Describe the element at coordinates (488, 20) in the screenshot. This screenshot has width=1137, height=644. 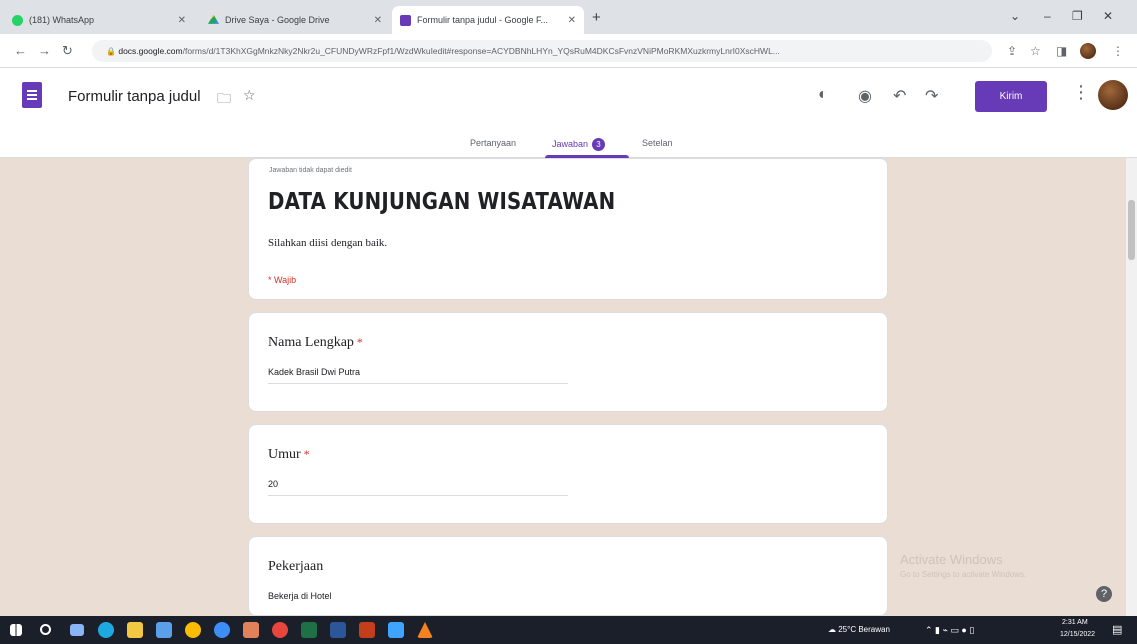
I see `tab-forms: Formulir tanpa judul - Google F... ✕` at that location.